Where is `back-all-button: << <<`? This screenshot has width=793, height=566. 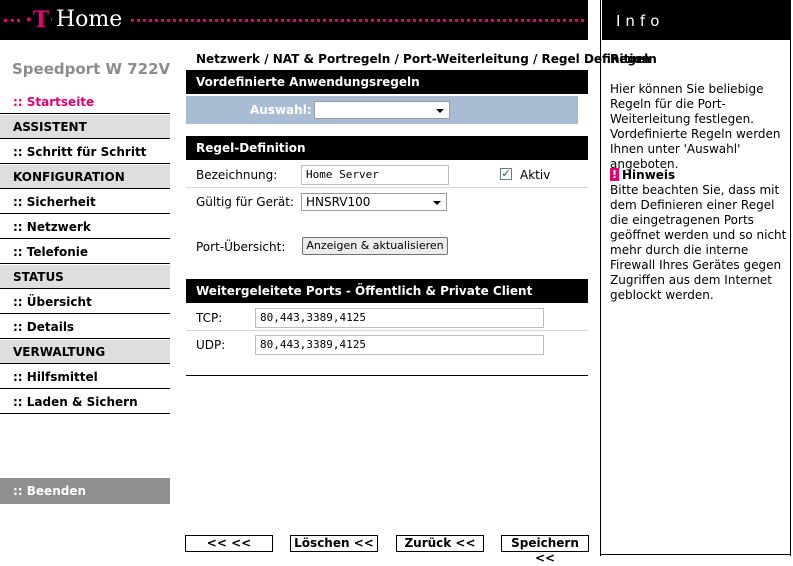 back-all-button: << << is located at coordinates (229, 543).